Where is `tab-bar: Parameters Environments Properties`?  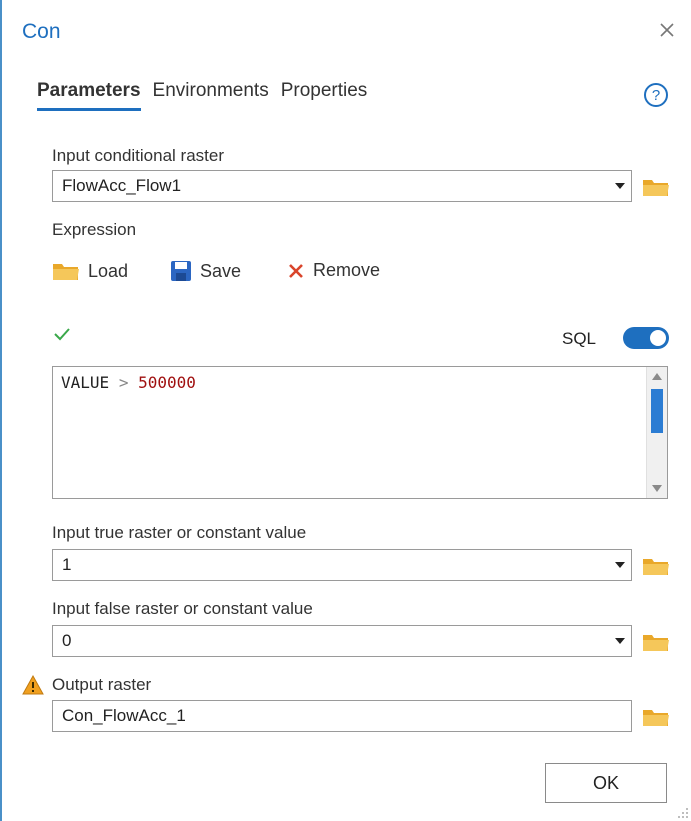 tab-bar: Parameters Environments Properties is located at coordinates (202, 95).